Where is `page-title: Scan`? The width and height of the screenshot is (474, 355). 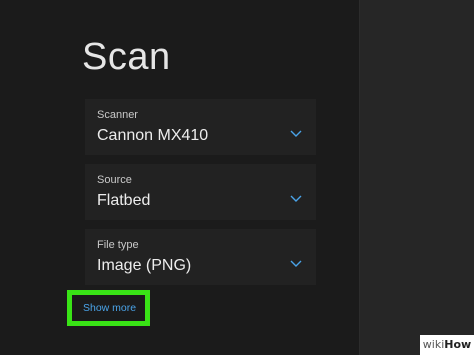
page-title: Scan is located at coordinates (126, 57).